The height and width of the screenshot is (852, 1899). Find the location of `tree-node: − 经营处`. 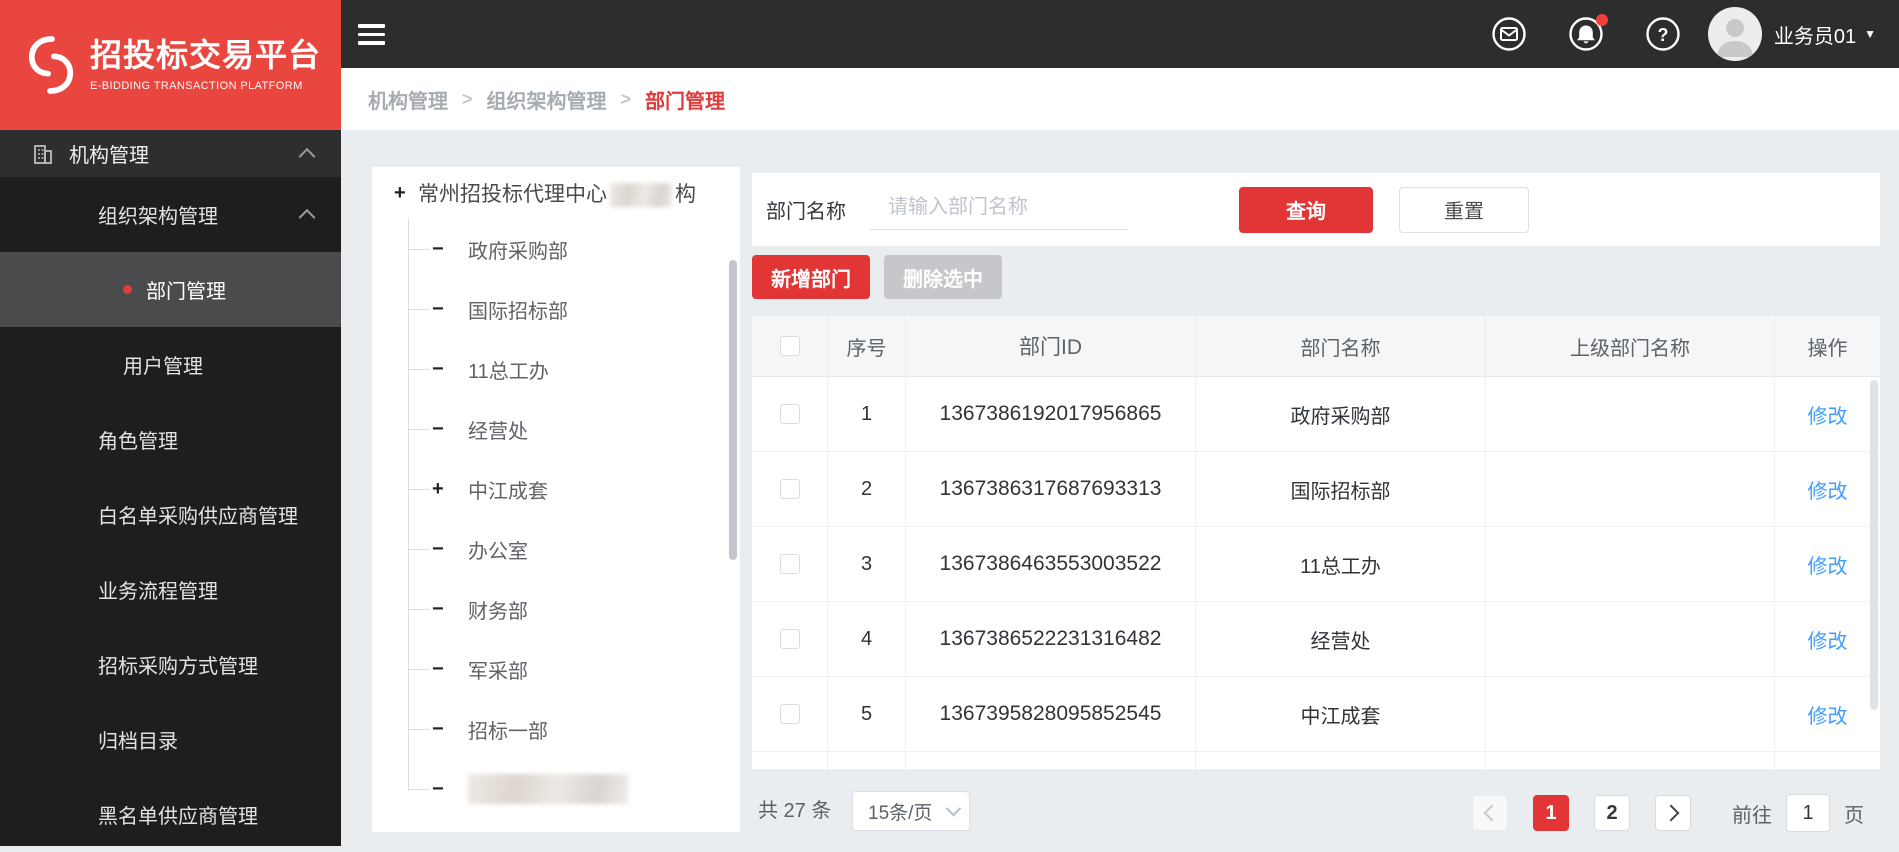

tree-node: − 经营处 is located at coordinates (556, 429).